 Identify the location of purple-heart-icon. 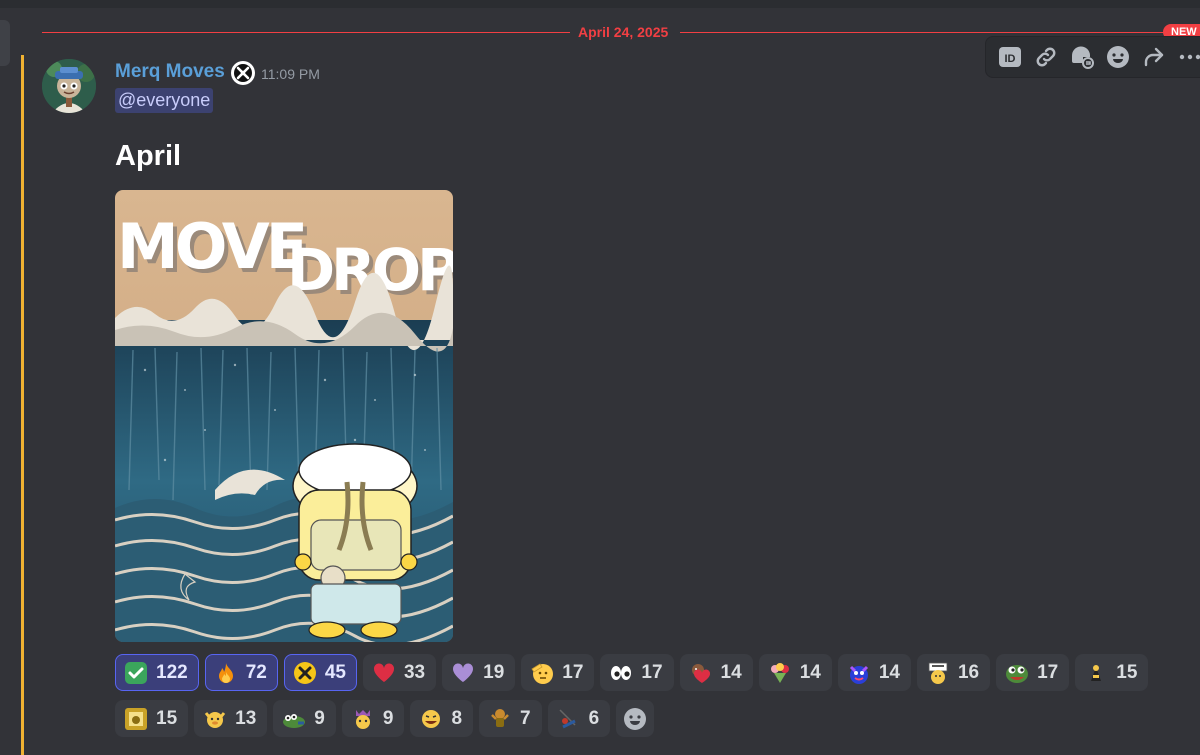
(463, 673).